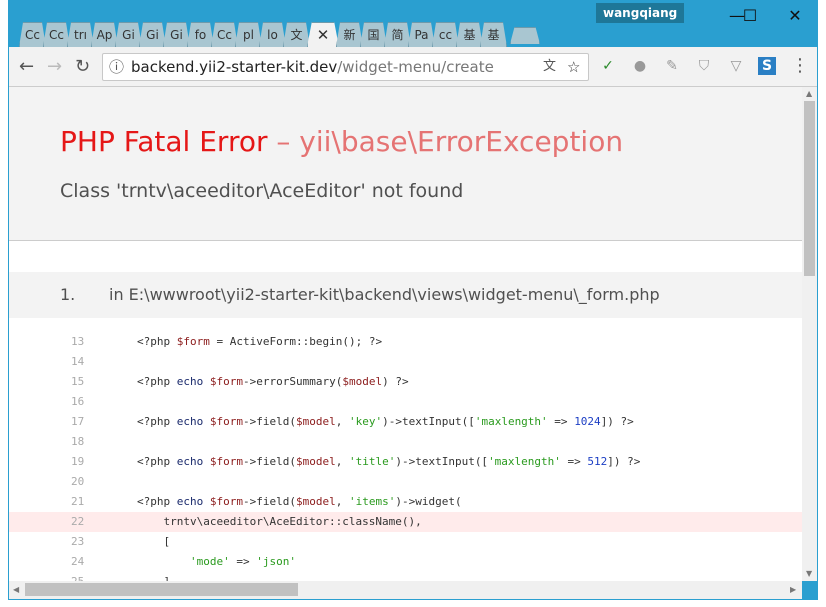 This screenshot has width=826, height=607. Describe the element at coordinates (78, 541) in the screenshot. I see `line-number: 23` at that location.